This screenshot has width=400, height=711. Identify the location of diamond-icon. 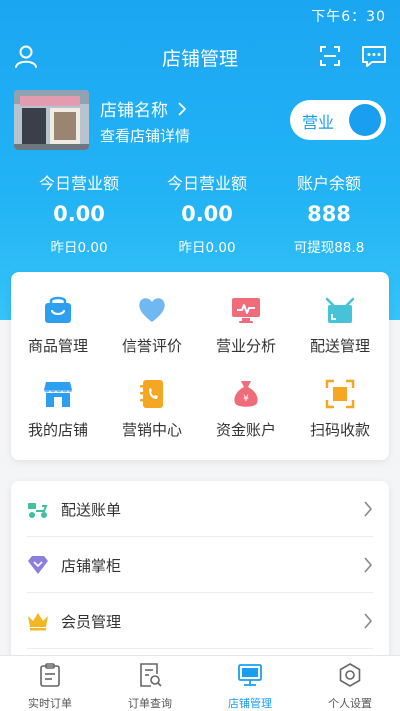
(38, 565).